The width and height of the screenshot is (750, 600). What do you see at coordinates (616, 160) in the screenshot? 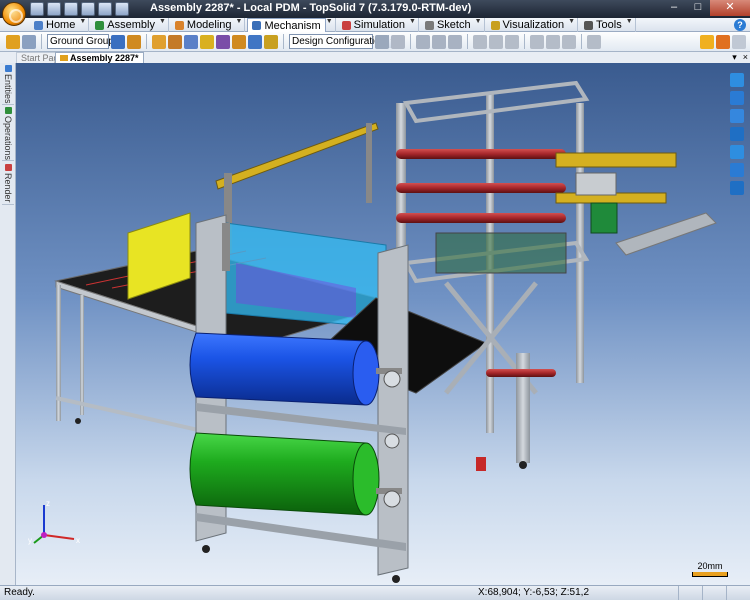
I see `yellow-frame` at bounding box center [616, 160].